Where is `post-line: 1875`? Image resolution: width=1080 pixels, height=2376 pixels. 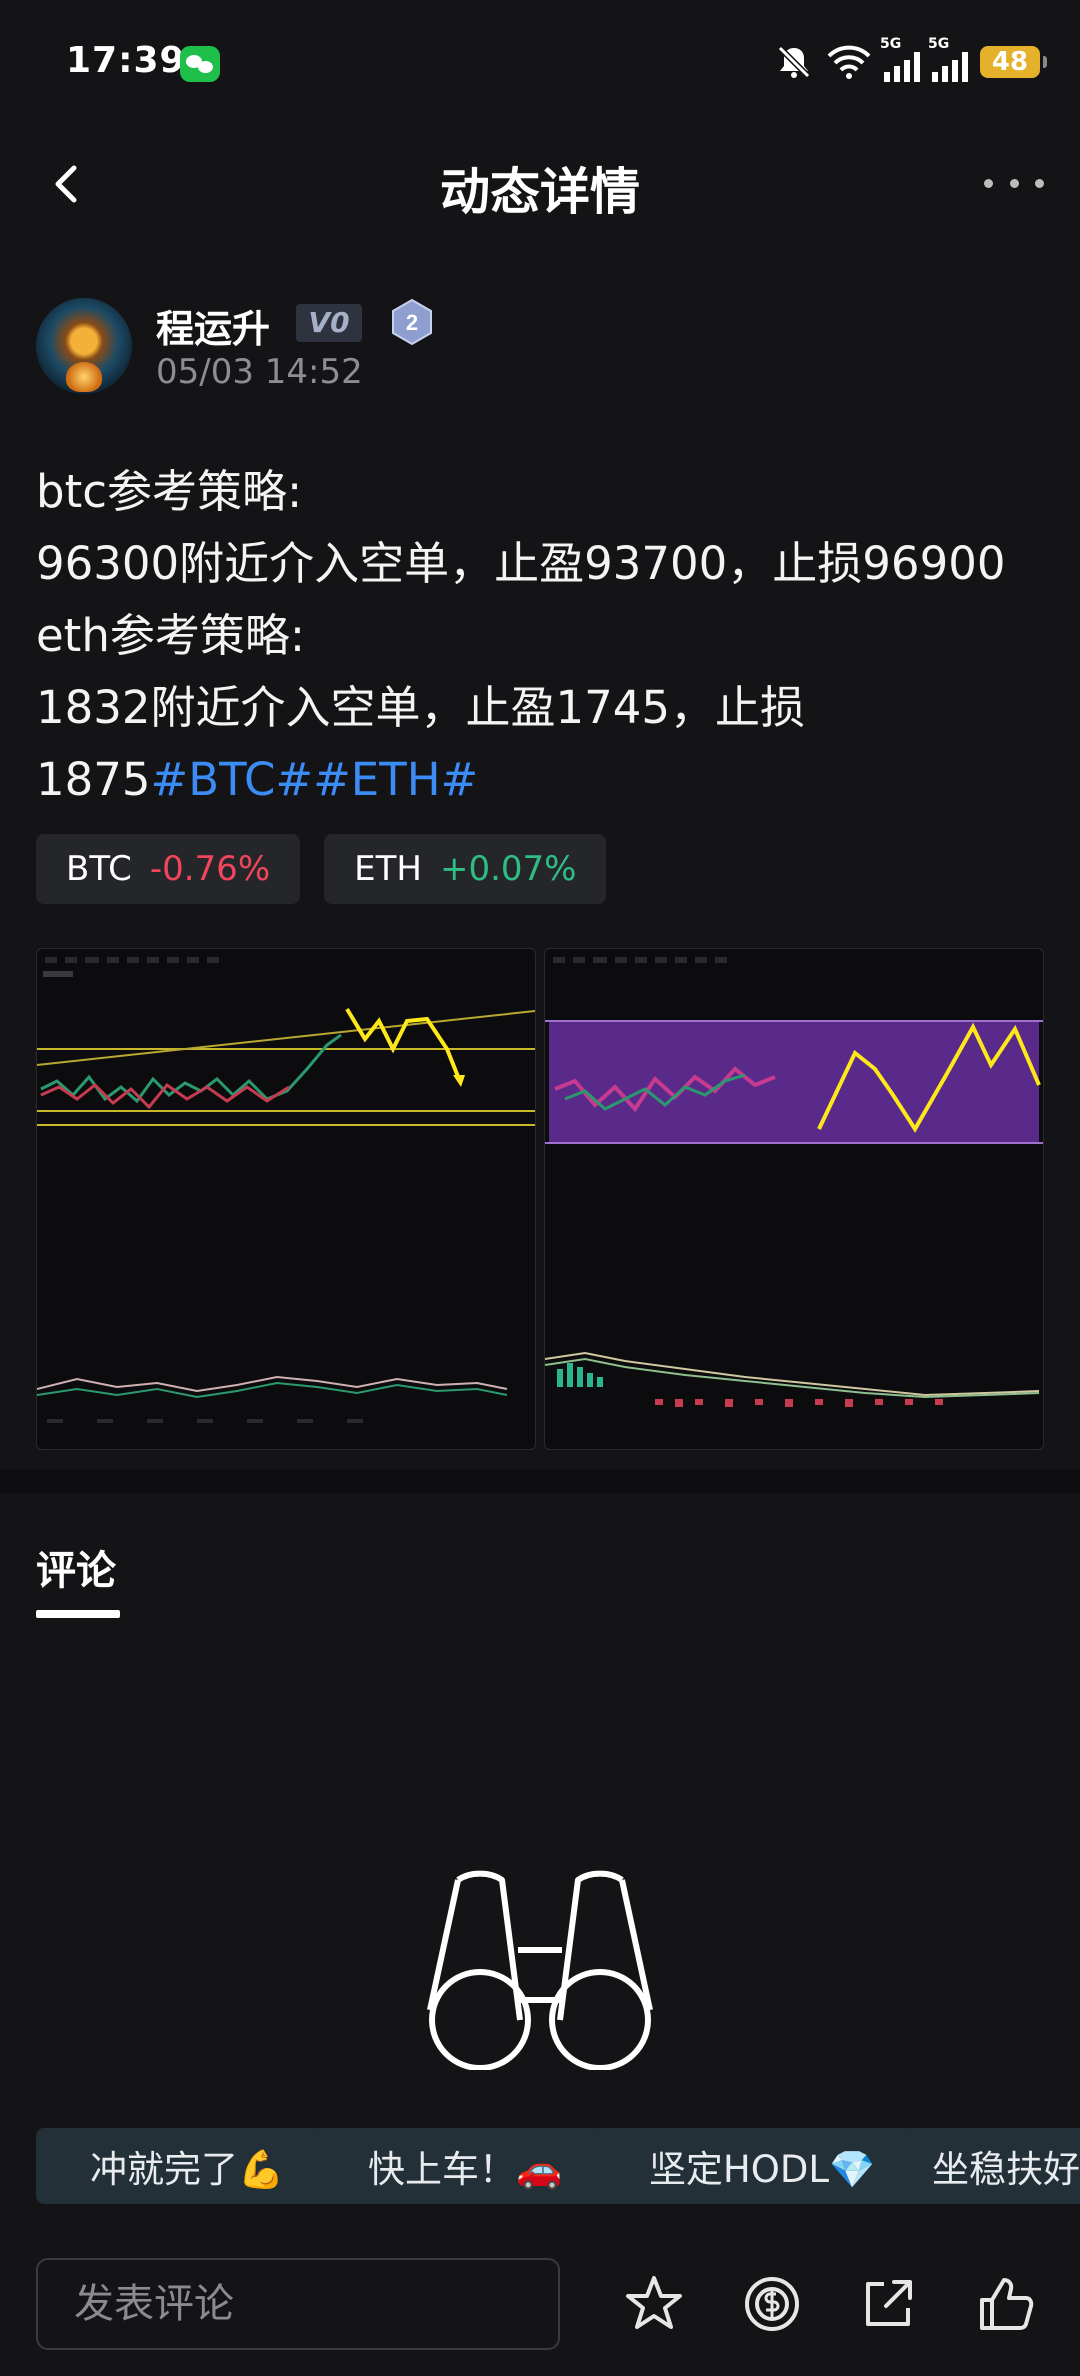
post-line: 1875 is located at coordinates (93, 779).